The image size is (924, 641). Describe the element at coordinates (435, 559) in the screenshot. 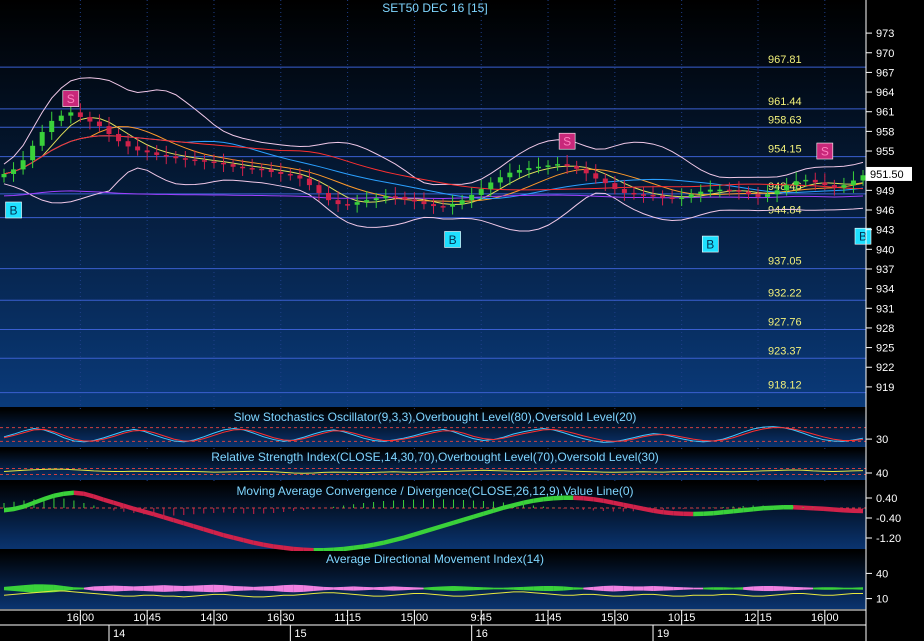

I see `adx-title: Average Directional Movement Index(14)` at that location.